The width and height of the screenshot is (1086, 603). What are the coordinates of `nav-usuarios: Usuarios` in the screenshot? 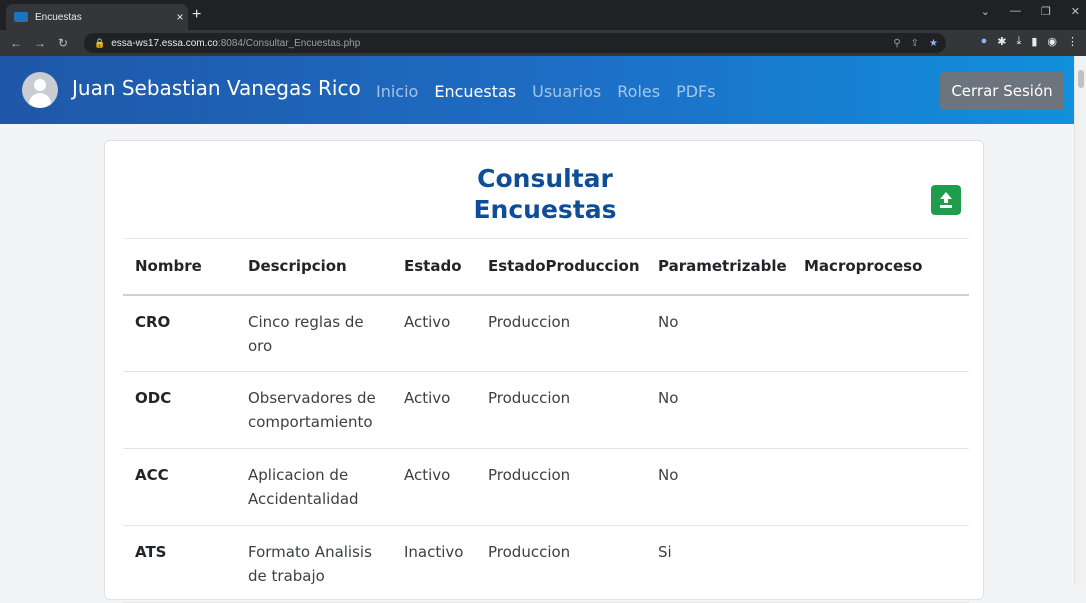 It's located at (566, 91).